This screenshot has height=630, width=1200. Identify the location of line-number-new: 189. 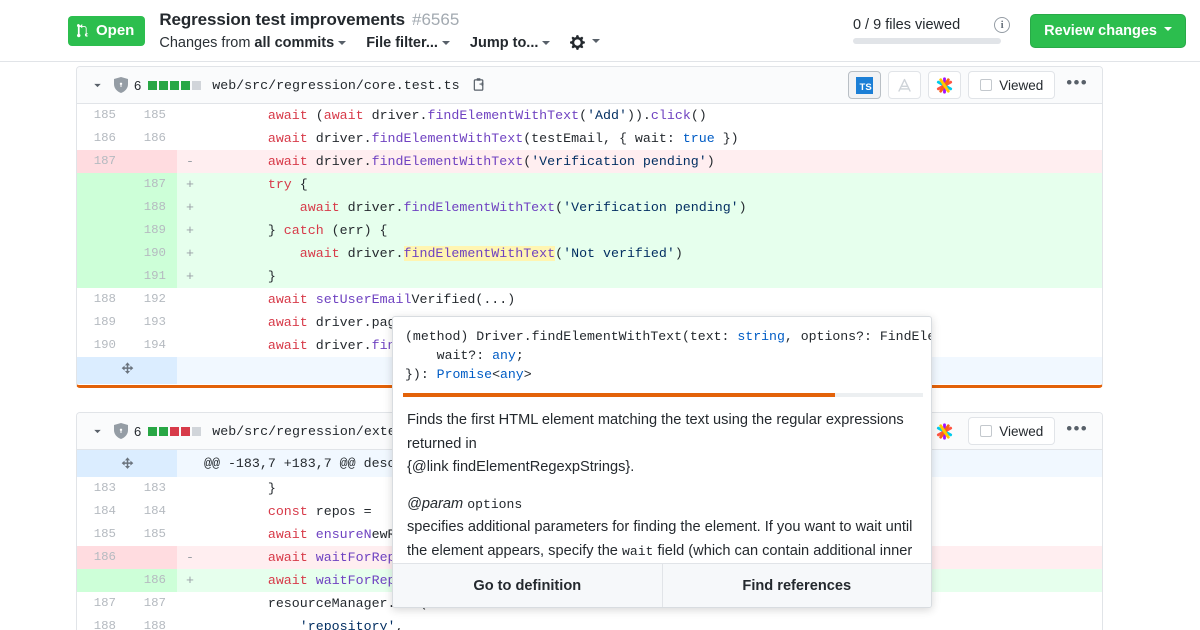
(152, 230).